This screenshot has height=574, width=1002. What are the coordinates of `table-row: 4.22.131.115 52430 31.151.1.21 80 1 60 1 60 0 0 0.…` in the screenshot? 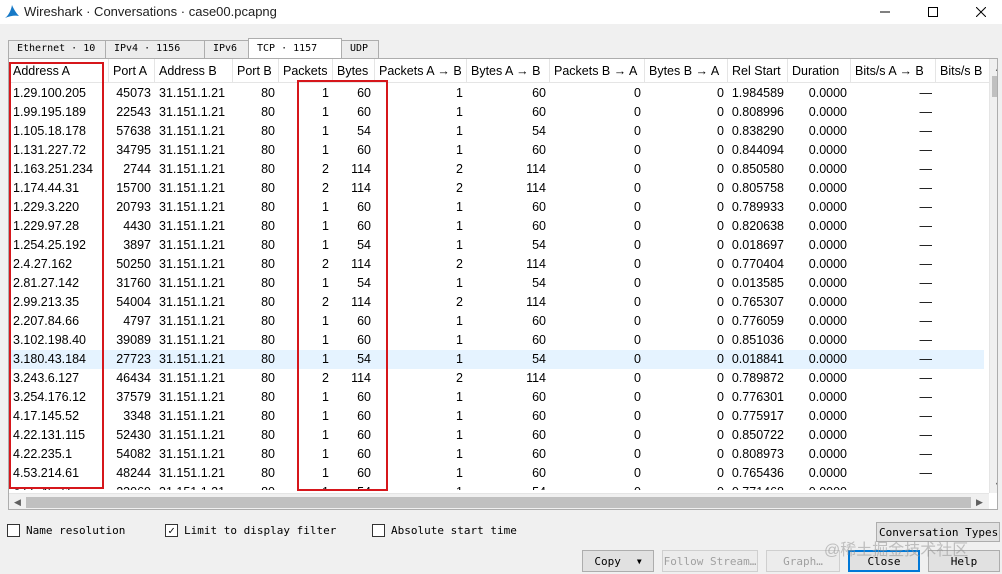 It's located at (496, 435).